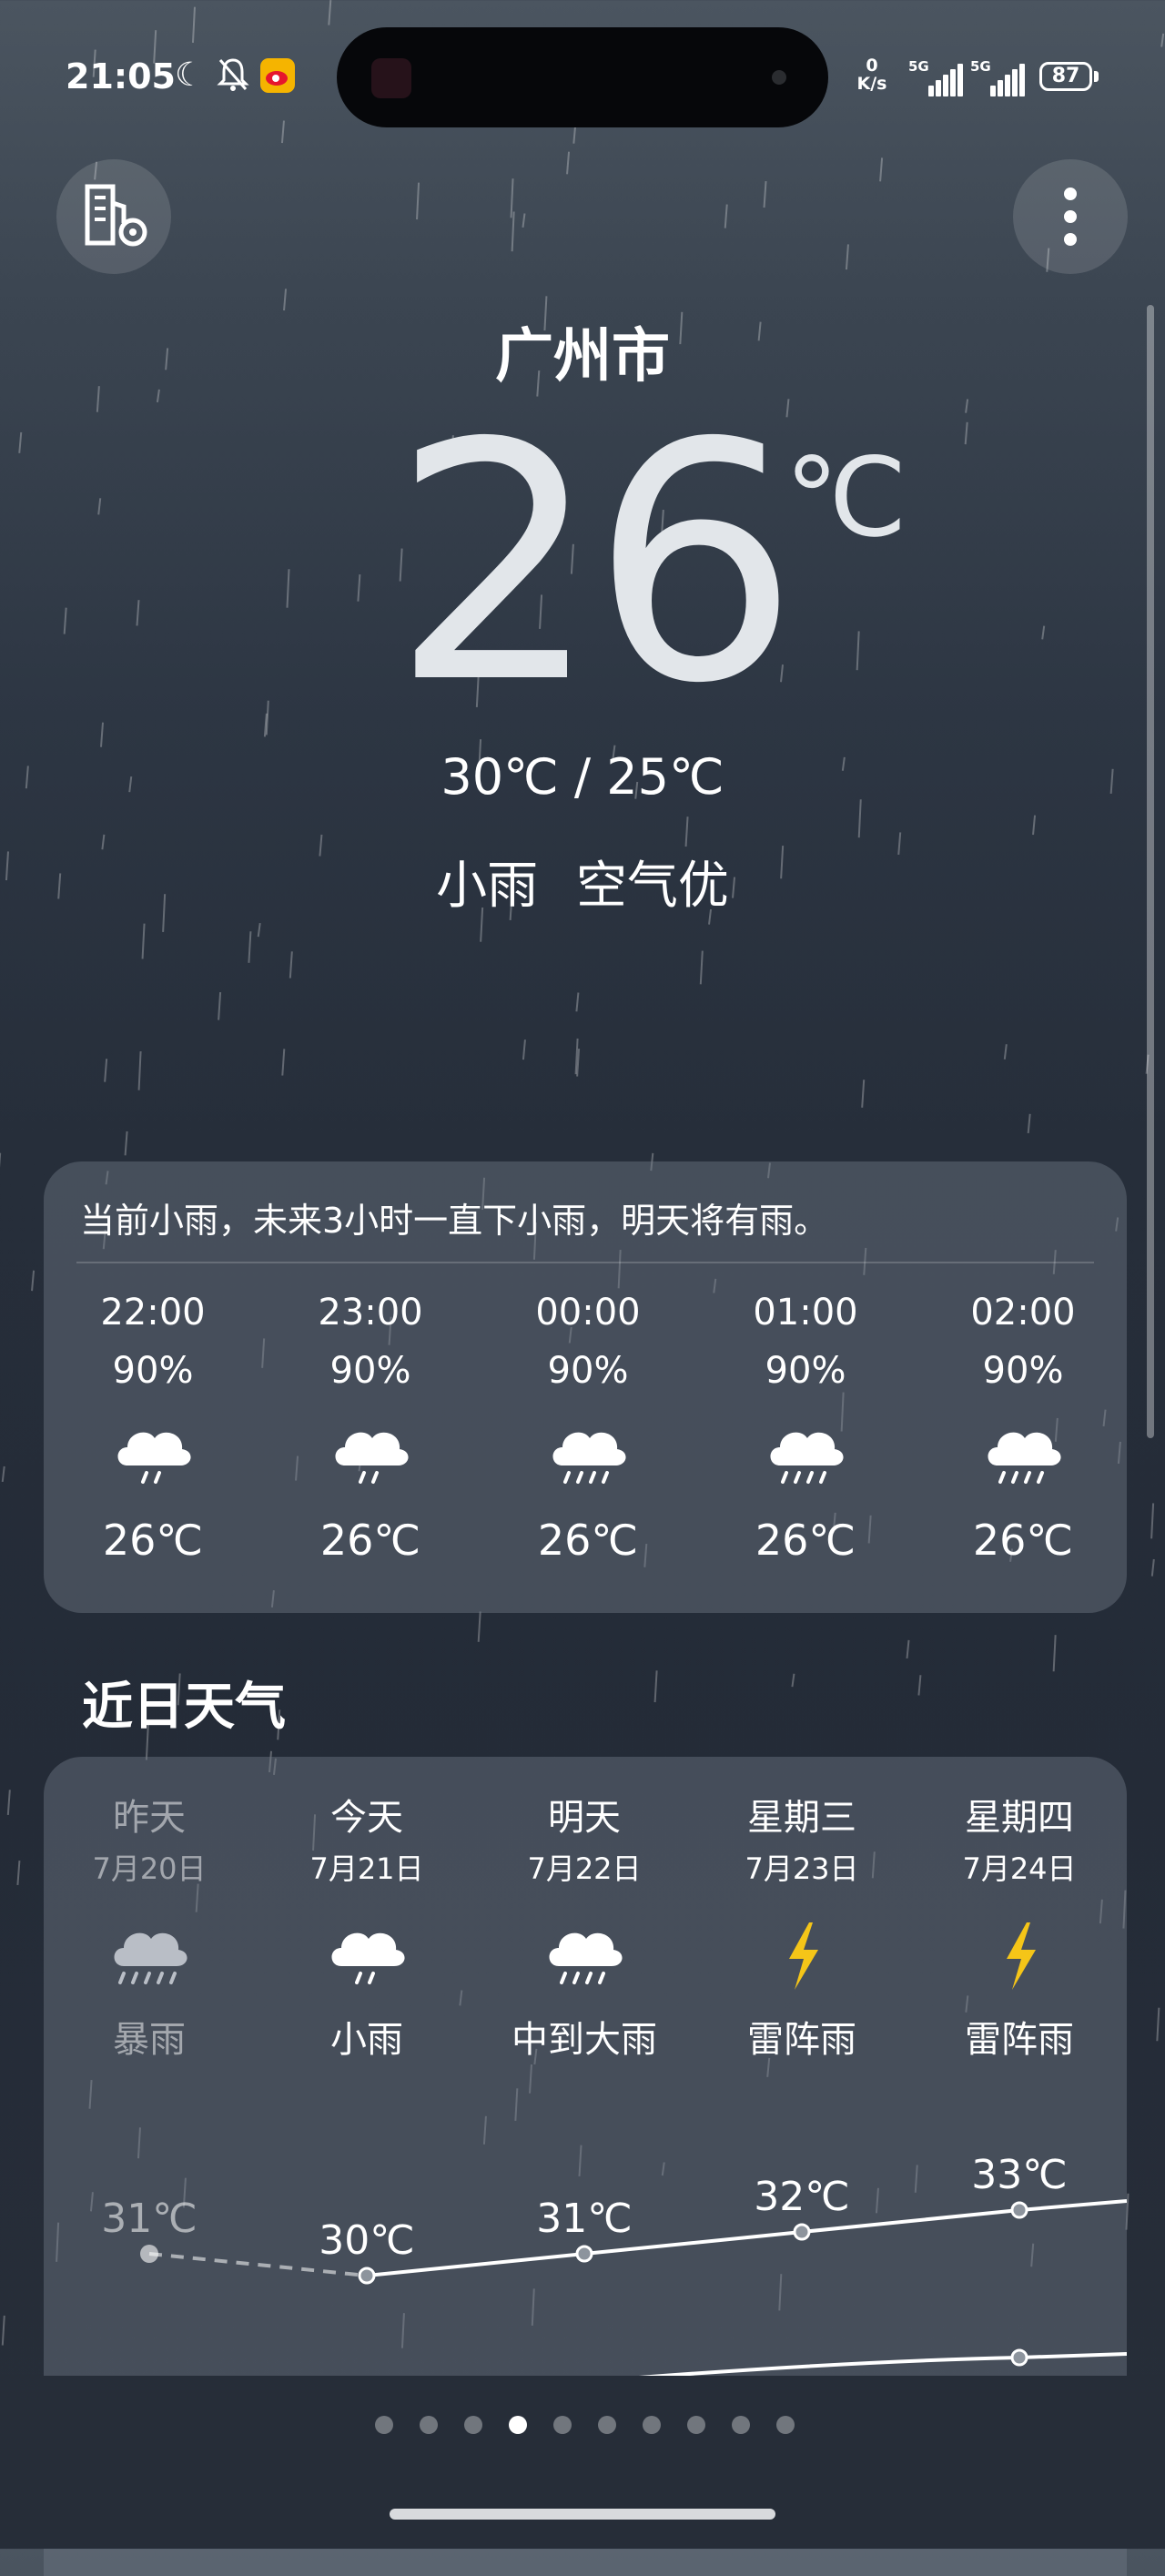 This screenshot has width=1165, height=2576. Describe the element at coordinates (582, 2514) in the screenshot. I see `home-indicator` at that location.